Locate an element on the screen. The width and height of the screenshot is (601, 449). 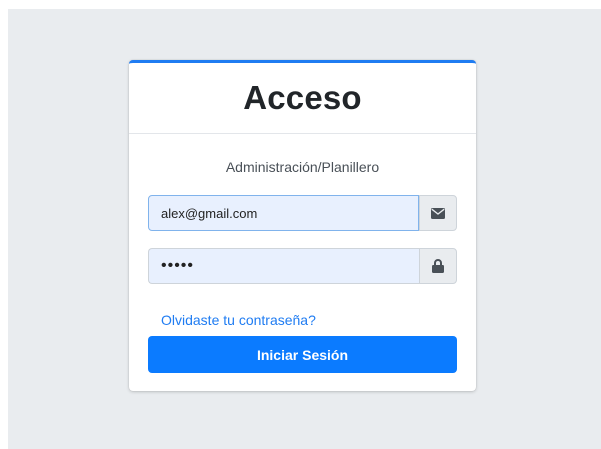
email-field is located at coordinates (283, 213).